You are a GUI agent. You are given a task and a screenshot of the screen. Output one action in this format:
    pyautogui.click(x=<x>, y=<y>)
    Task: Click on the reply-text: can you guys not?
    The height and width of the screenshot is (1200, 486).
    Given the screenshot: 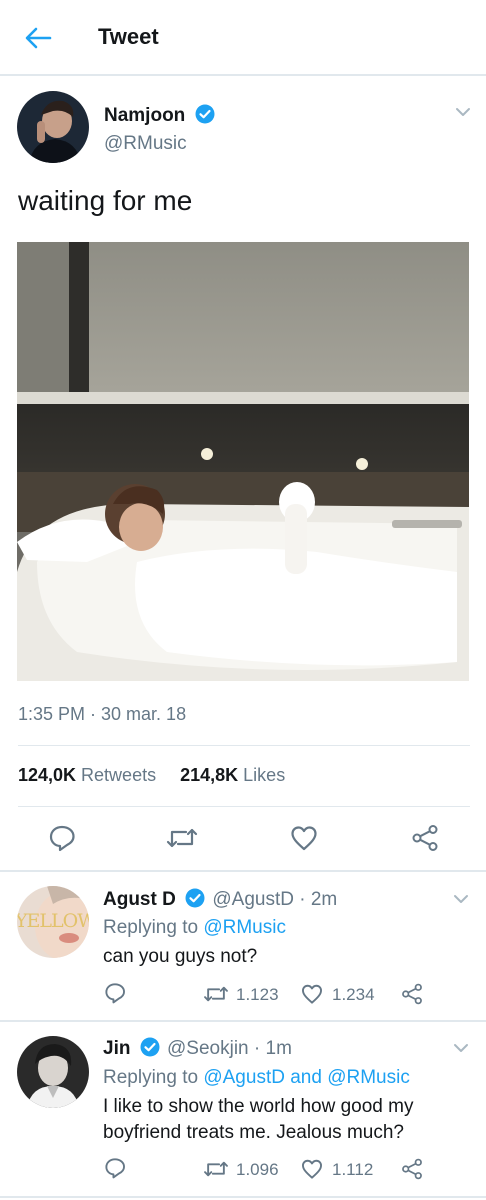 What is the action you would take?
    pyautogui.click(x=180, y=956)
    